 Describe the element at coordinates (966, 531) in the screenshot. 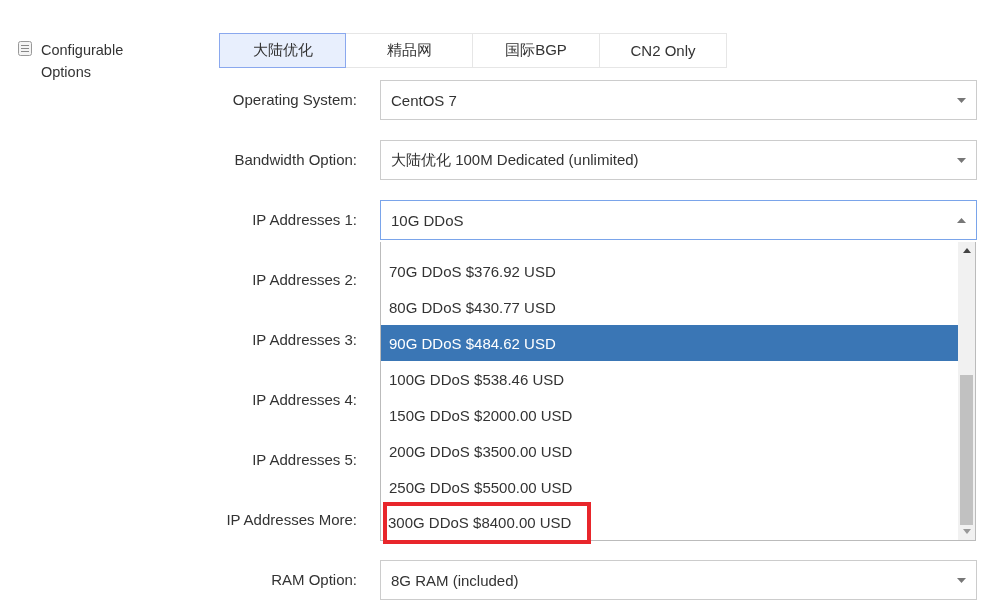

I see `scroll-down-icon` at that location.